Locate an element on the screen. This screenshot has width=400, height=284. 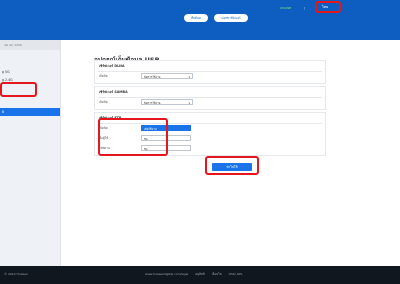
highlight-language is located at coordinates (328, 7).